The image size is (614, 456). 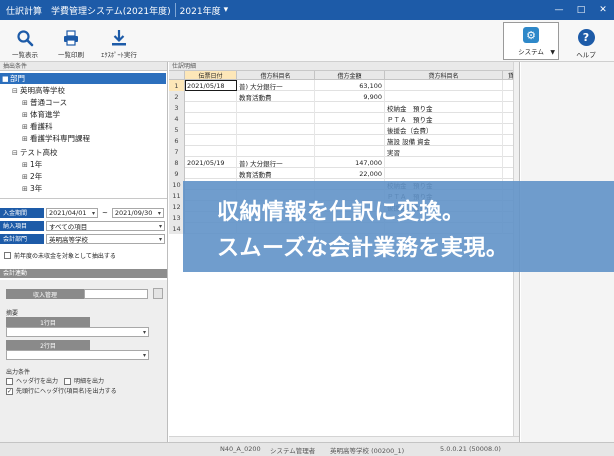 I want to click on row-number: 7, so click(x=177, y=151).